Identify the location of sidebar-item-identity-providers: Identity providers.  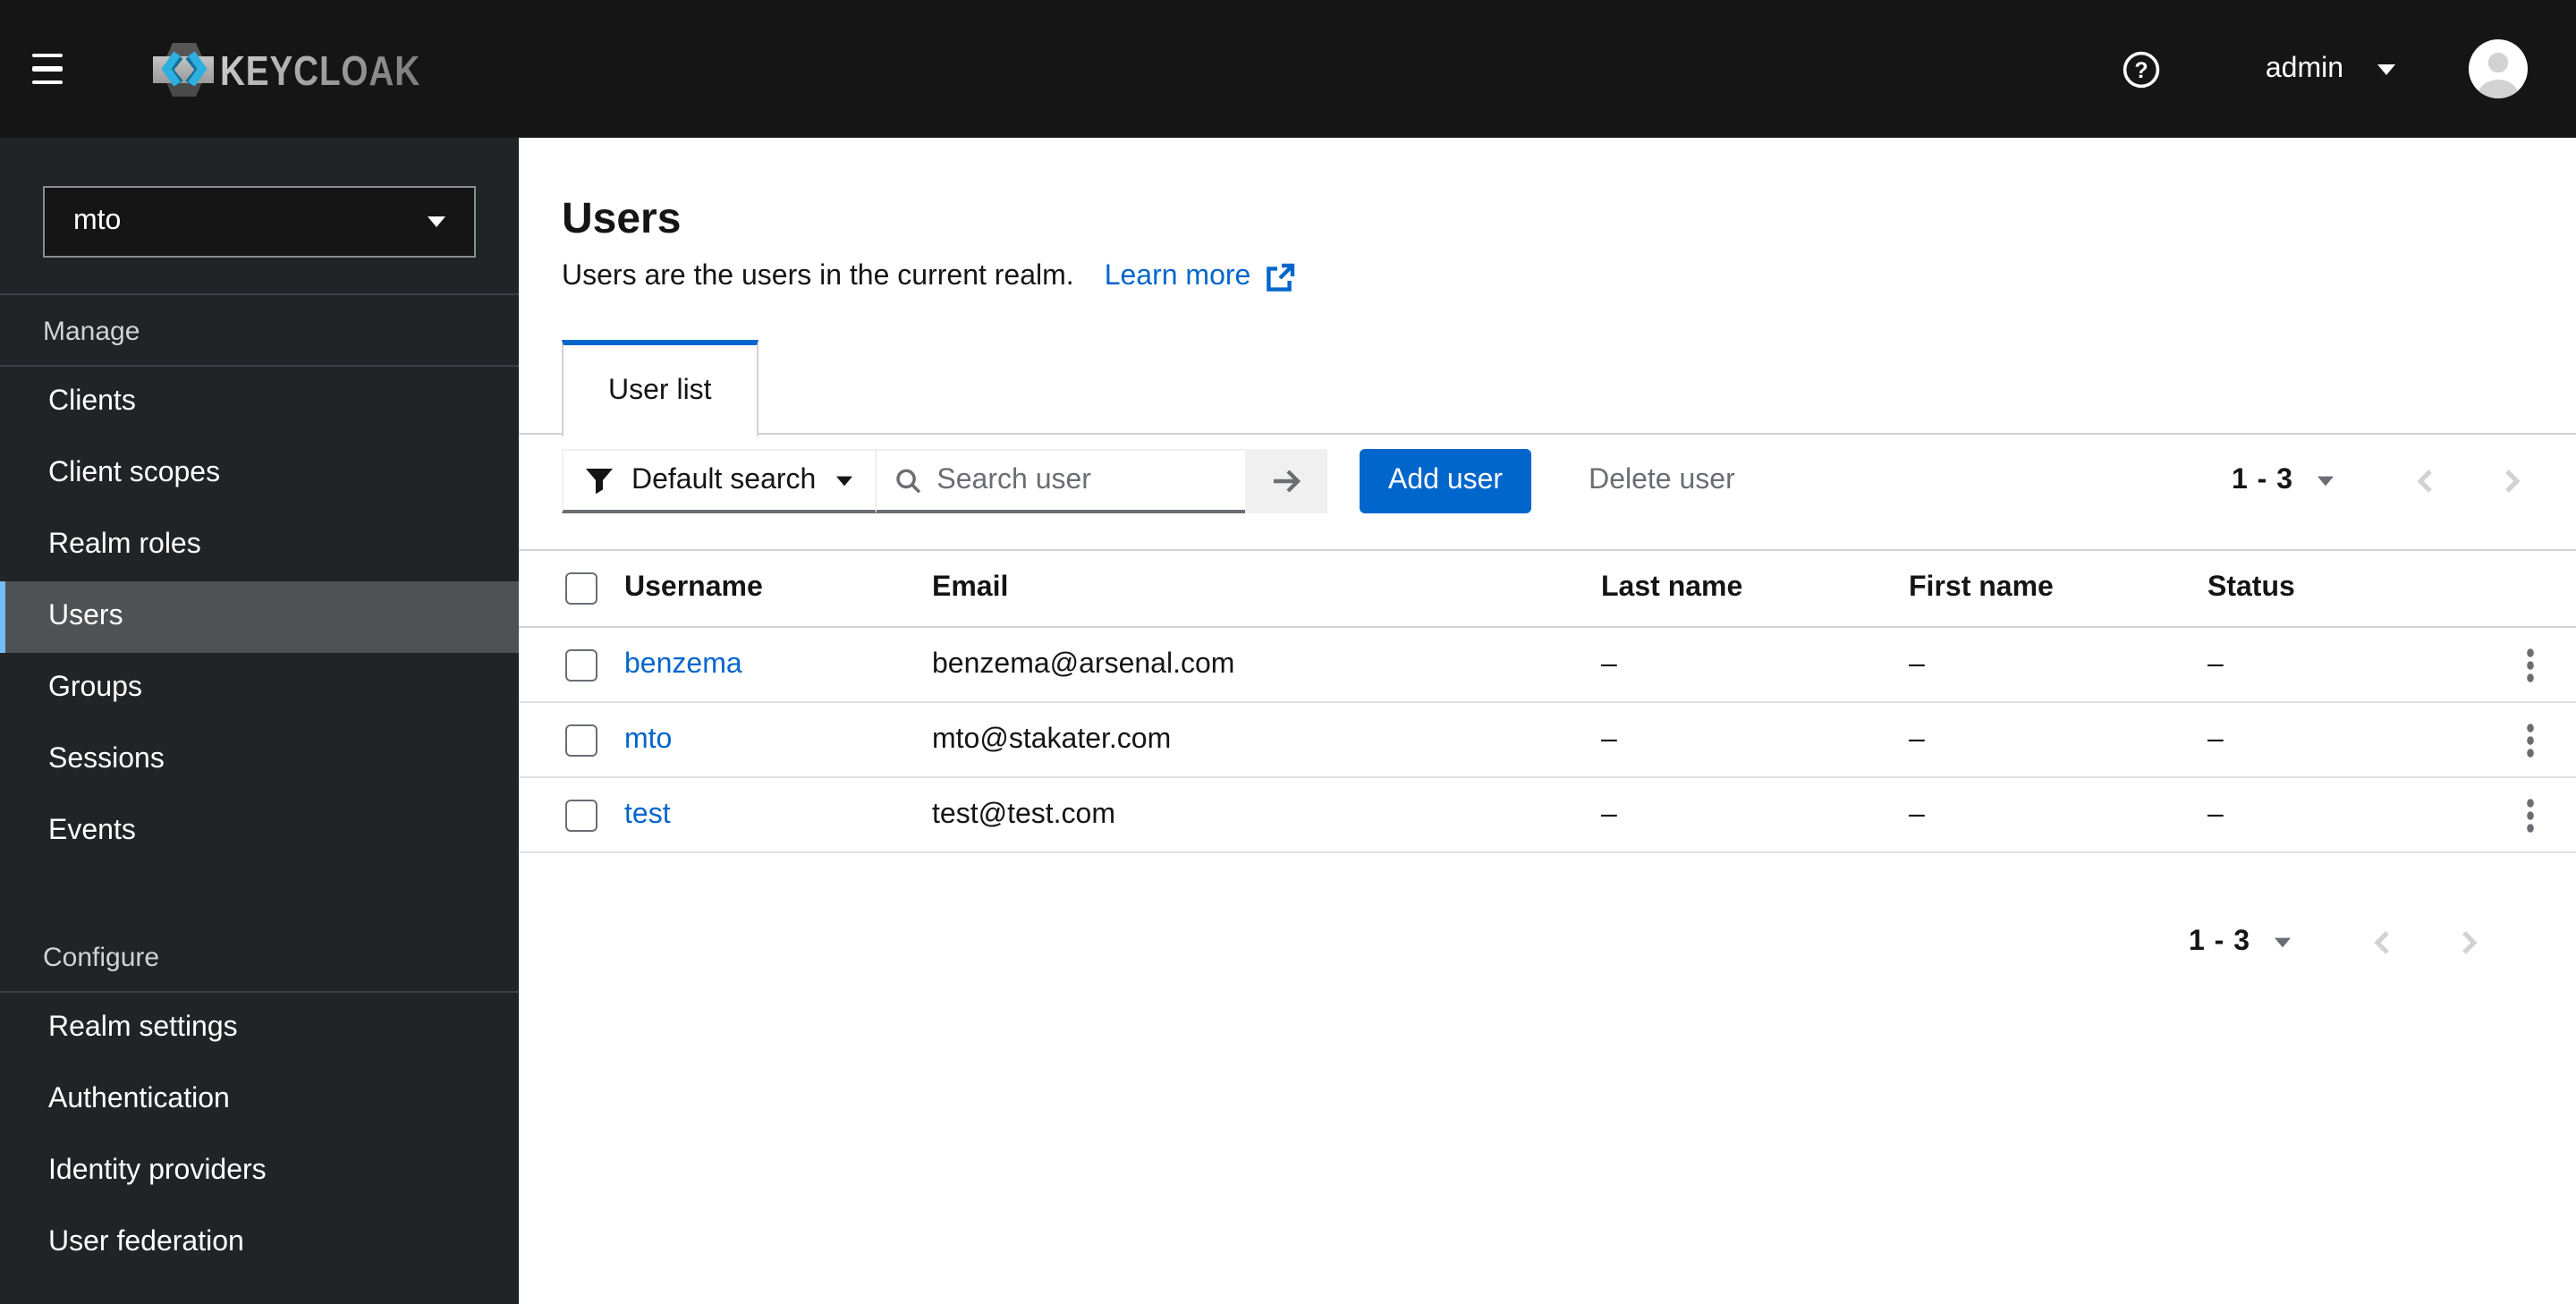
(259, 1172).